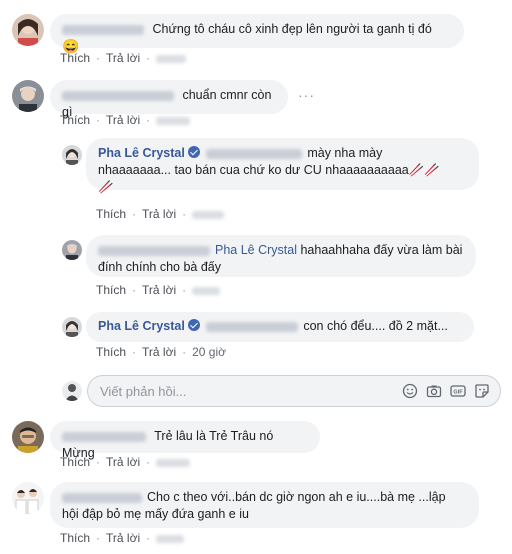 The width and height of the screenshot is (512, 554). I want to click on more-options-icon: ···, so click(306, 95).